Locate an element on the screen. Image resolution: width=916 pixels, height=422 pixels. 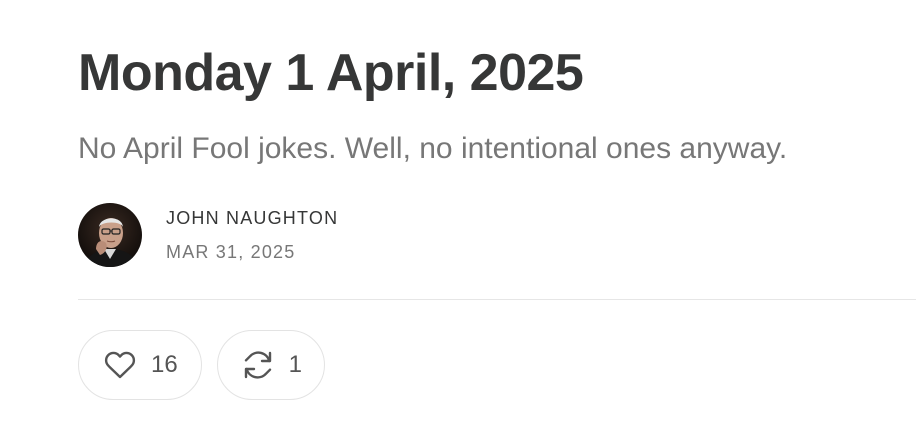
author-photo-icon is located at coordinates (110, 235).